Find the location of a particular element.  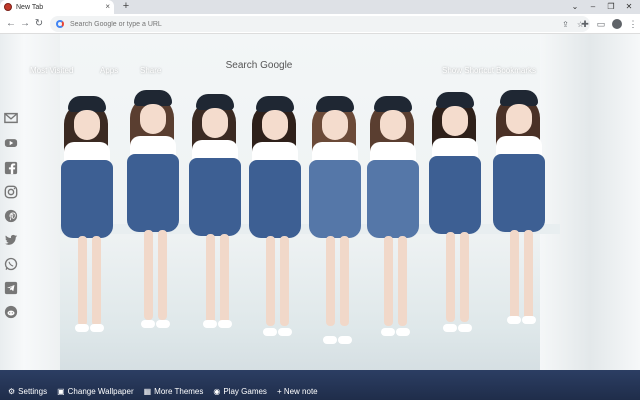

menu-icon: ⋮ is located at coordinates (633, 24).